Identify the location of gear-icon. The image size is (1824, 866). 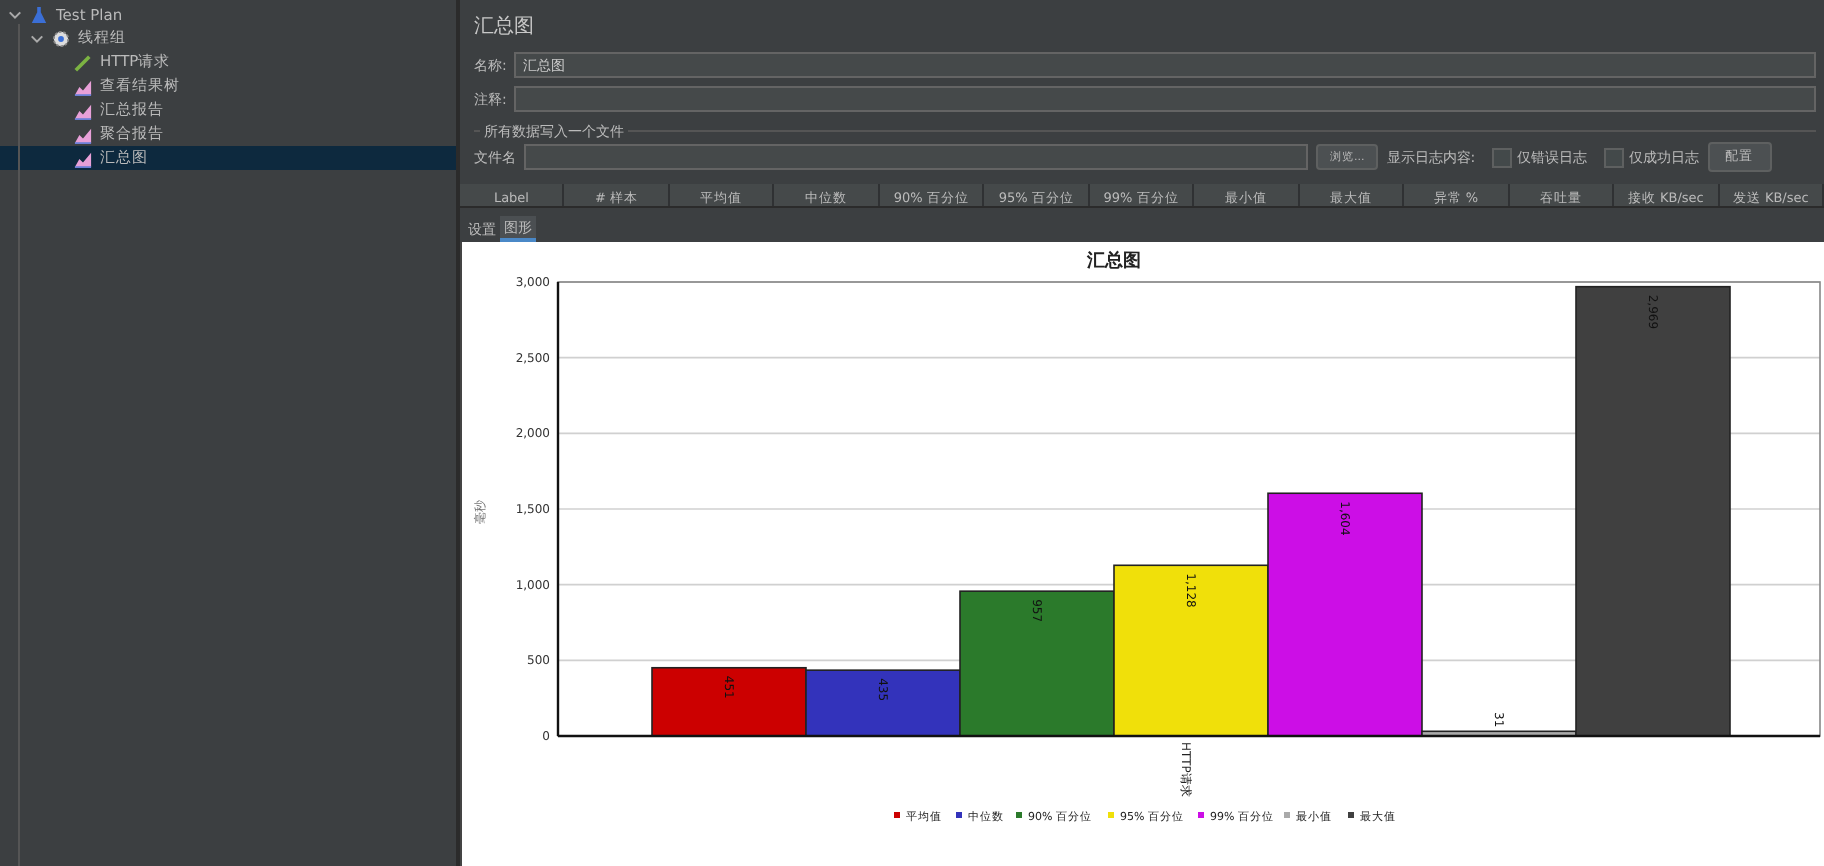
(61, 38).